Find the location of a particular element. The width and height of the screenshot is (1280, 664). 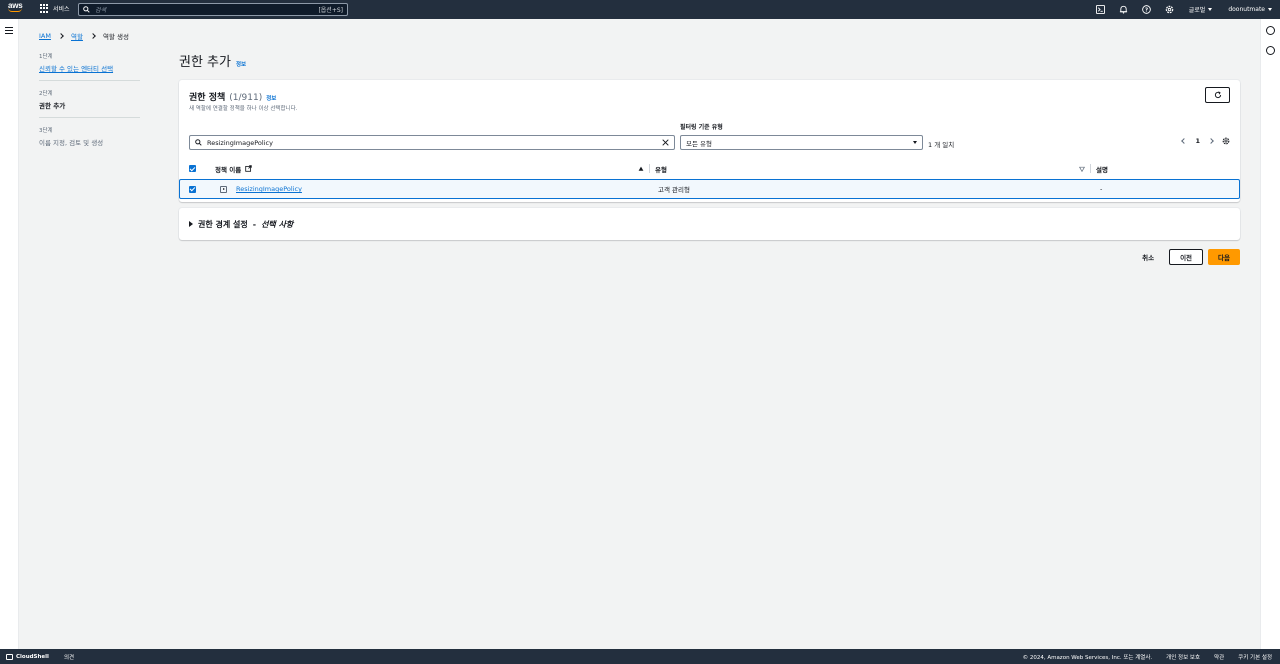

permissions-boundary-section: 권한 경계 설정 - 선택 사항 is located at coordinates (709, 224).